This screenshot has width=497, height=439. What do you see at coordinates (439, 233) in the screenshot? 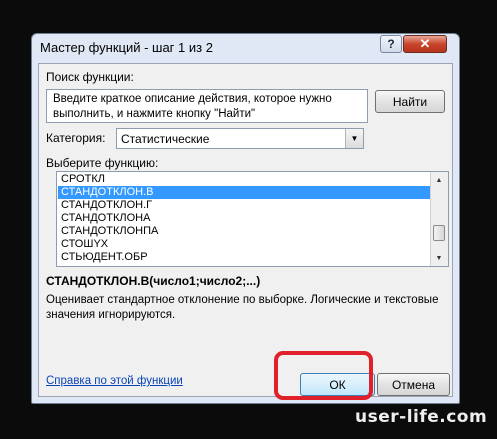
I see `scroll-thumb` at bounding box center [439, 233].